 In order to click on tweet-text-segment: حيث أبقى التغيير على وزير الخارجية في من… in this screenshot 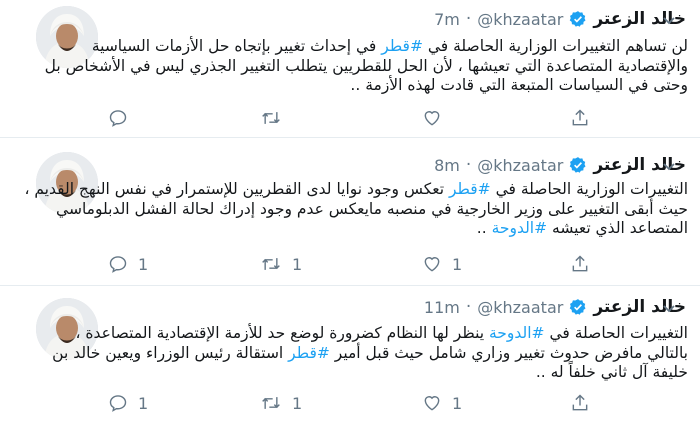, I will do `click(372, 208)`.